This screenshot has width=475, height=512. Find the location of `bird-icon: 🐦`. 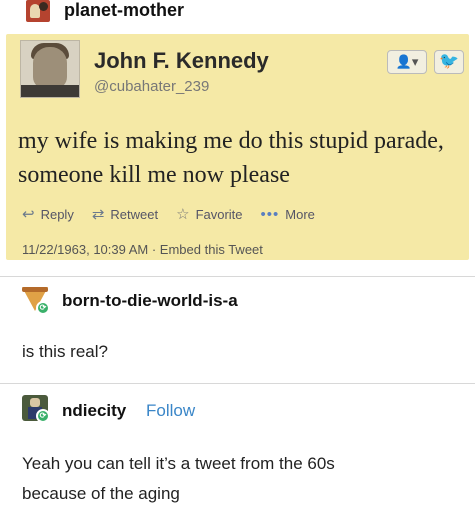

bird-icon: 🐦 is located at coordinates (449, 62).